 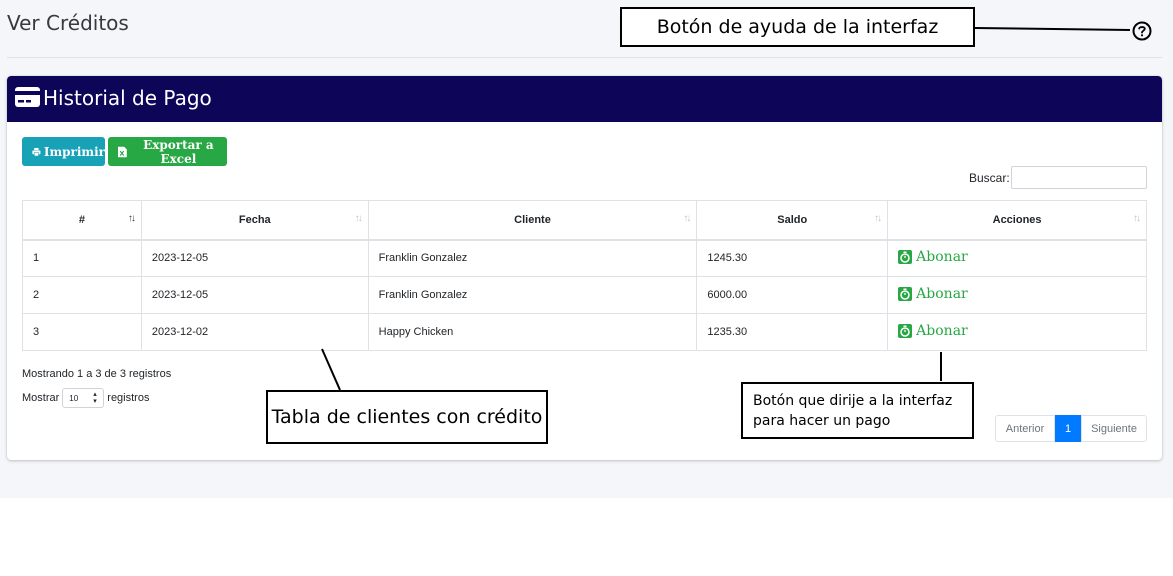 What do you see at coordinates (792, 332) in the screenshot?
I see `cell-saldo: 1235.30` at bounding box center [792, 332].